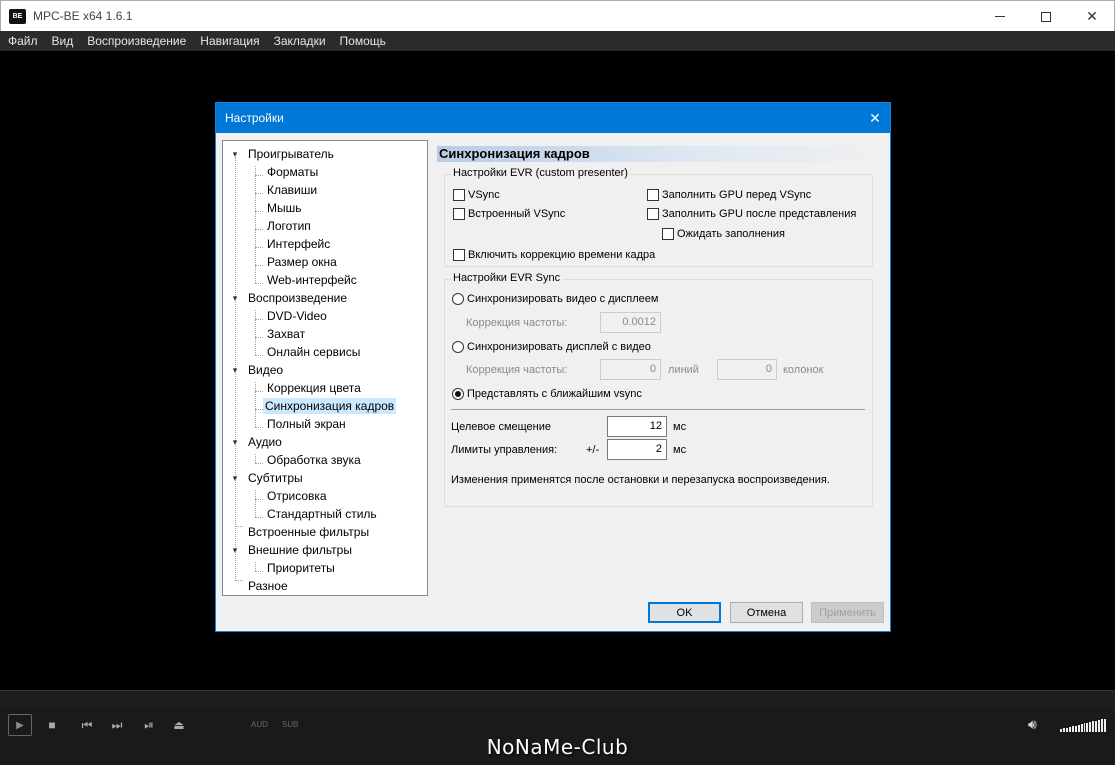 This screenshot has height=765, width=1115. What do you see at coordinates (268, 586) in the screenshot?
I see `tree-item-misc: Разное` at bounding box center [268, 586].